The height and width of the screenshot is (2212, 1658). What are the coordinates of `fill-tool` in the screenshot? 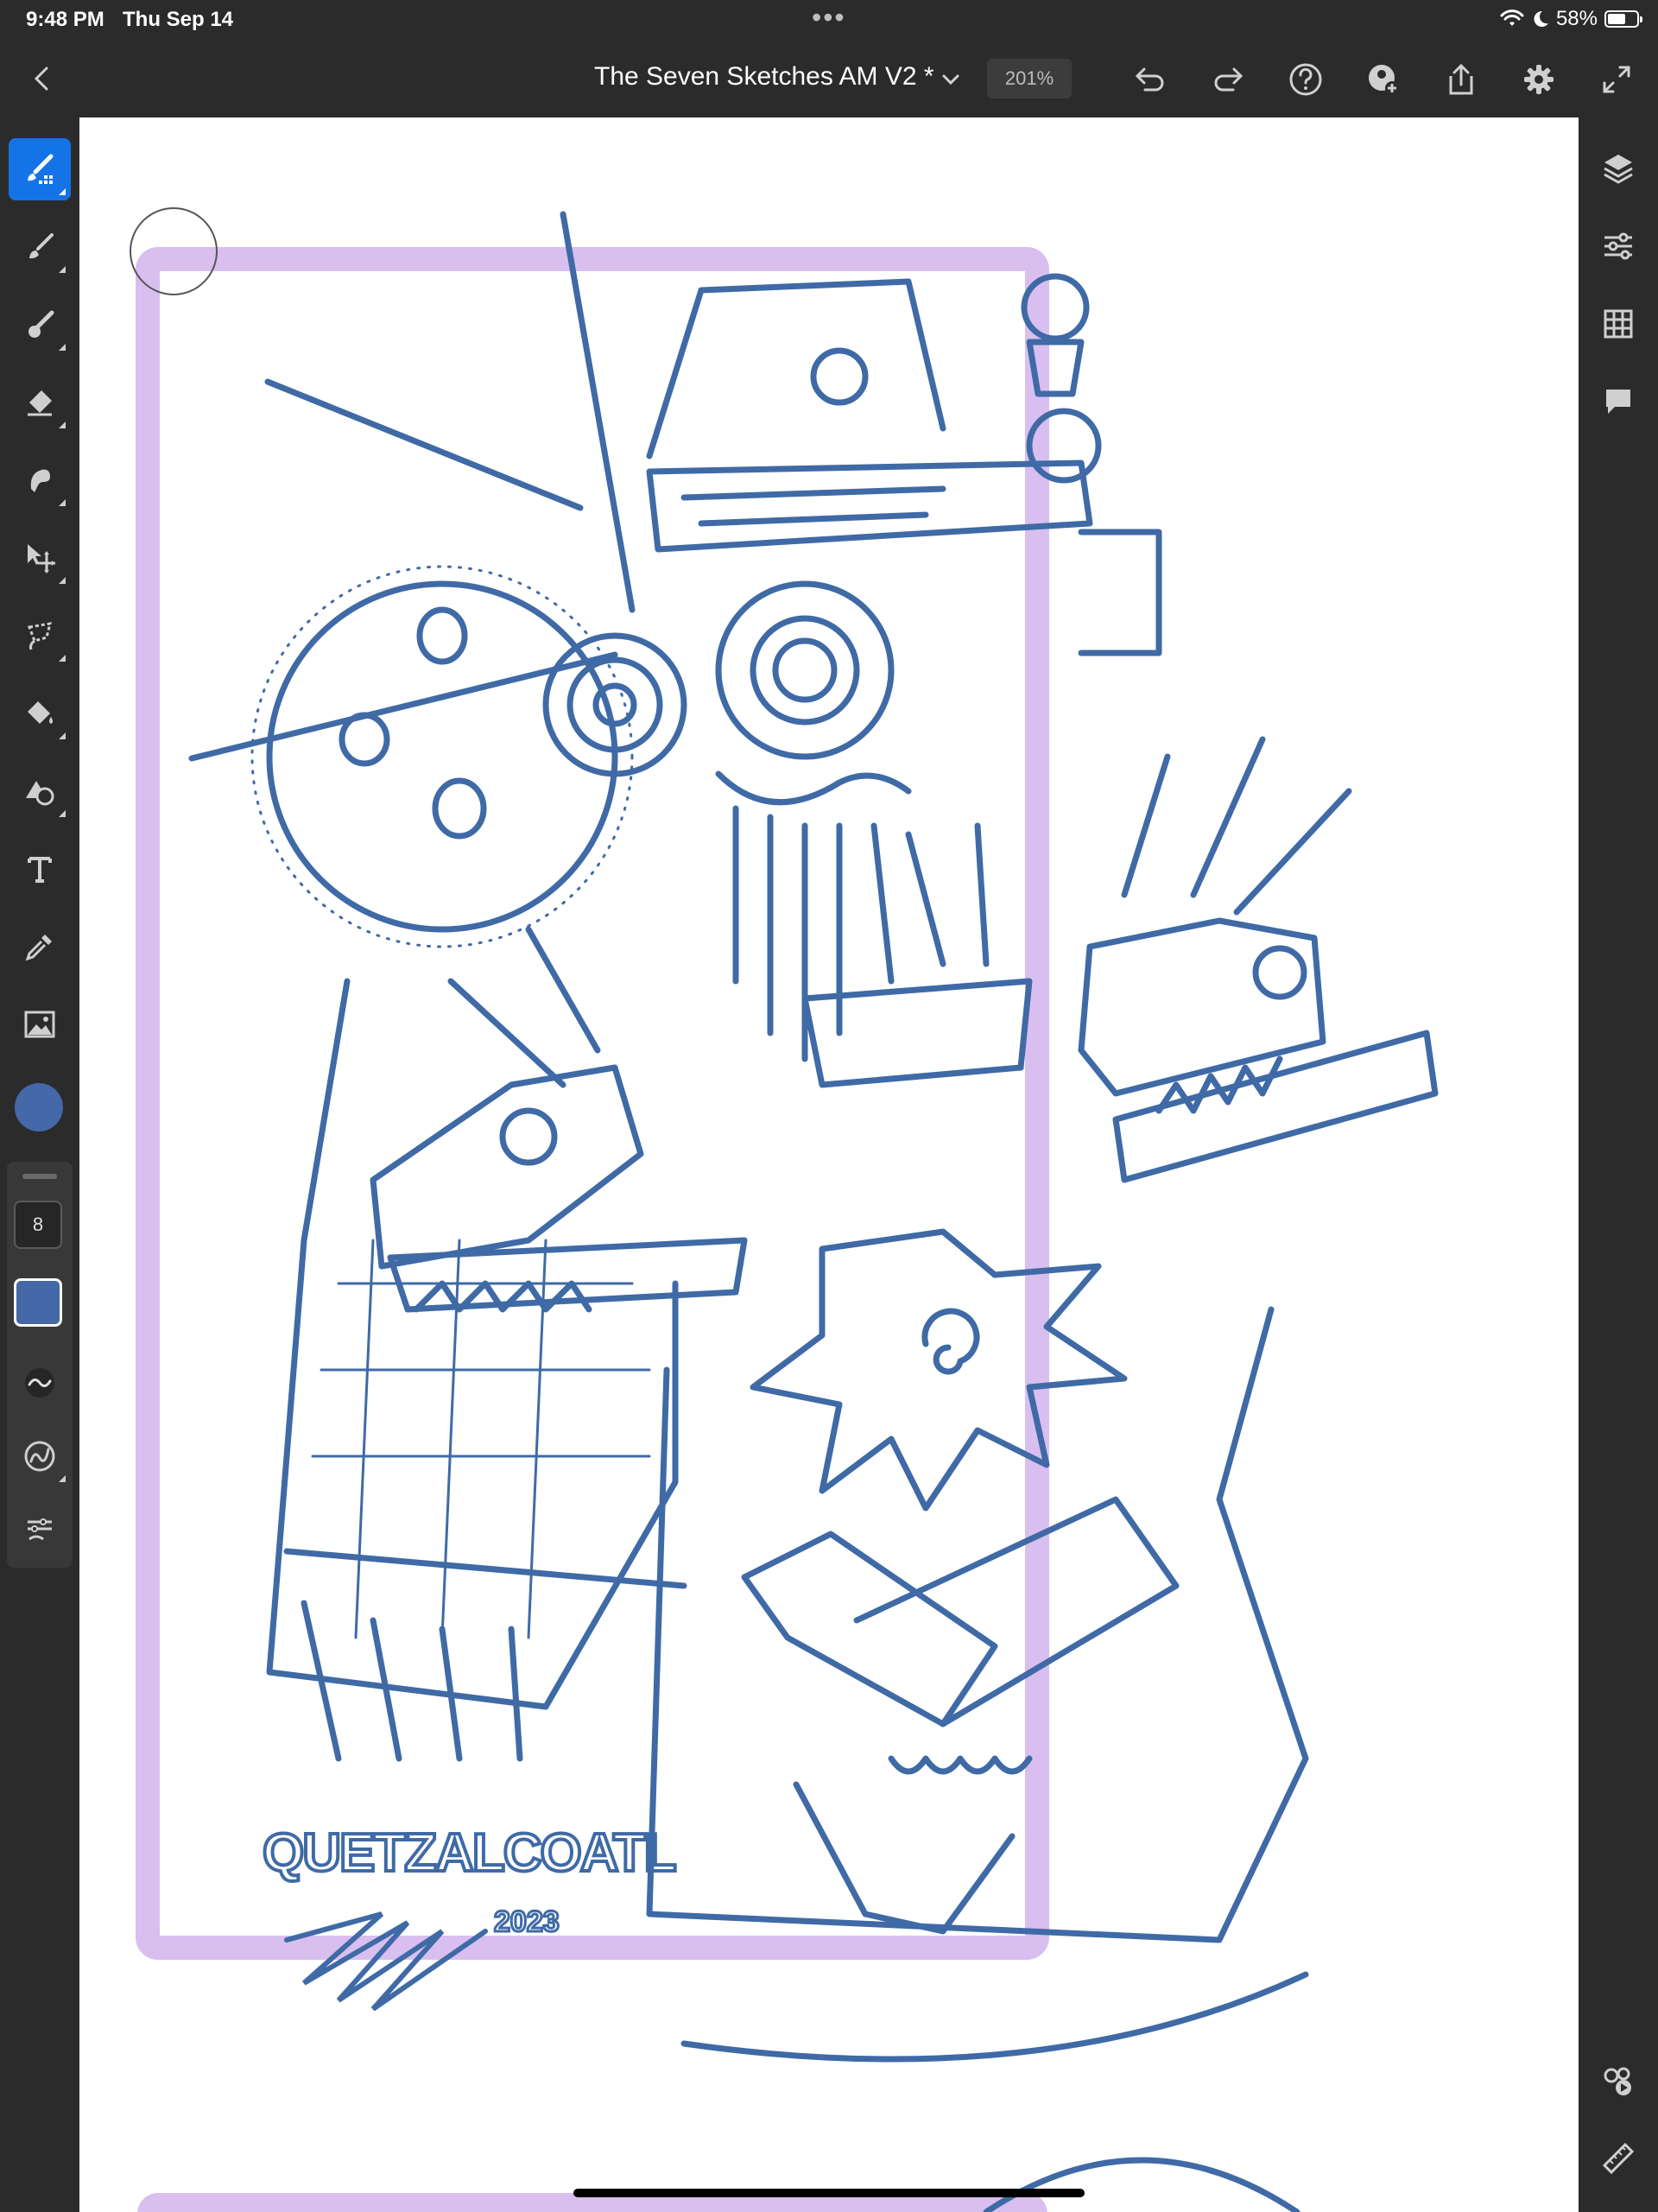 It's located at (40, 713).